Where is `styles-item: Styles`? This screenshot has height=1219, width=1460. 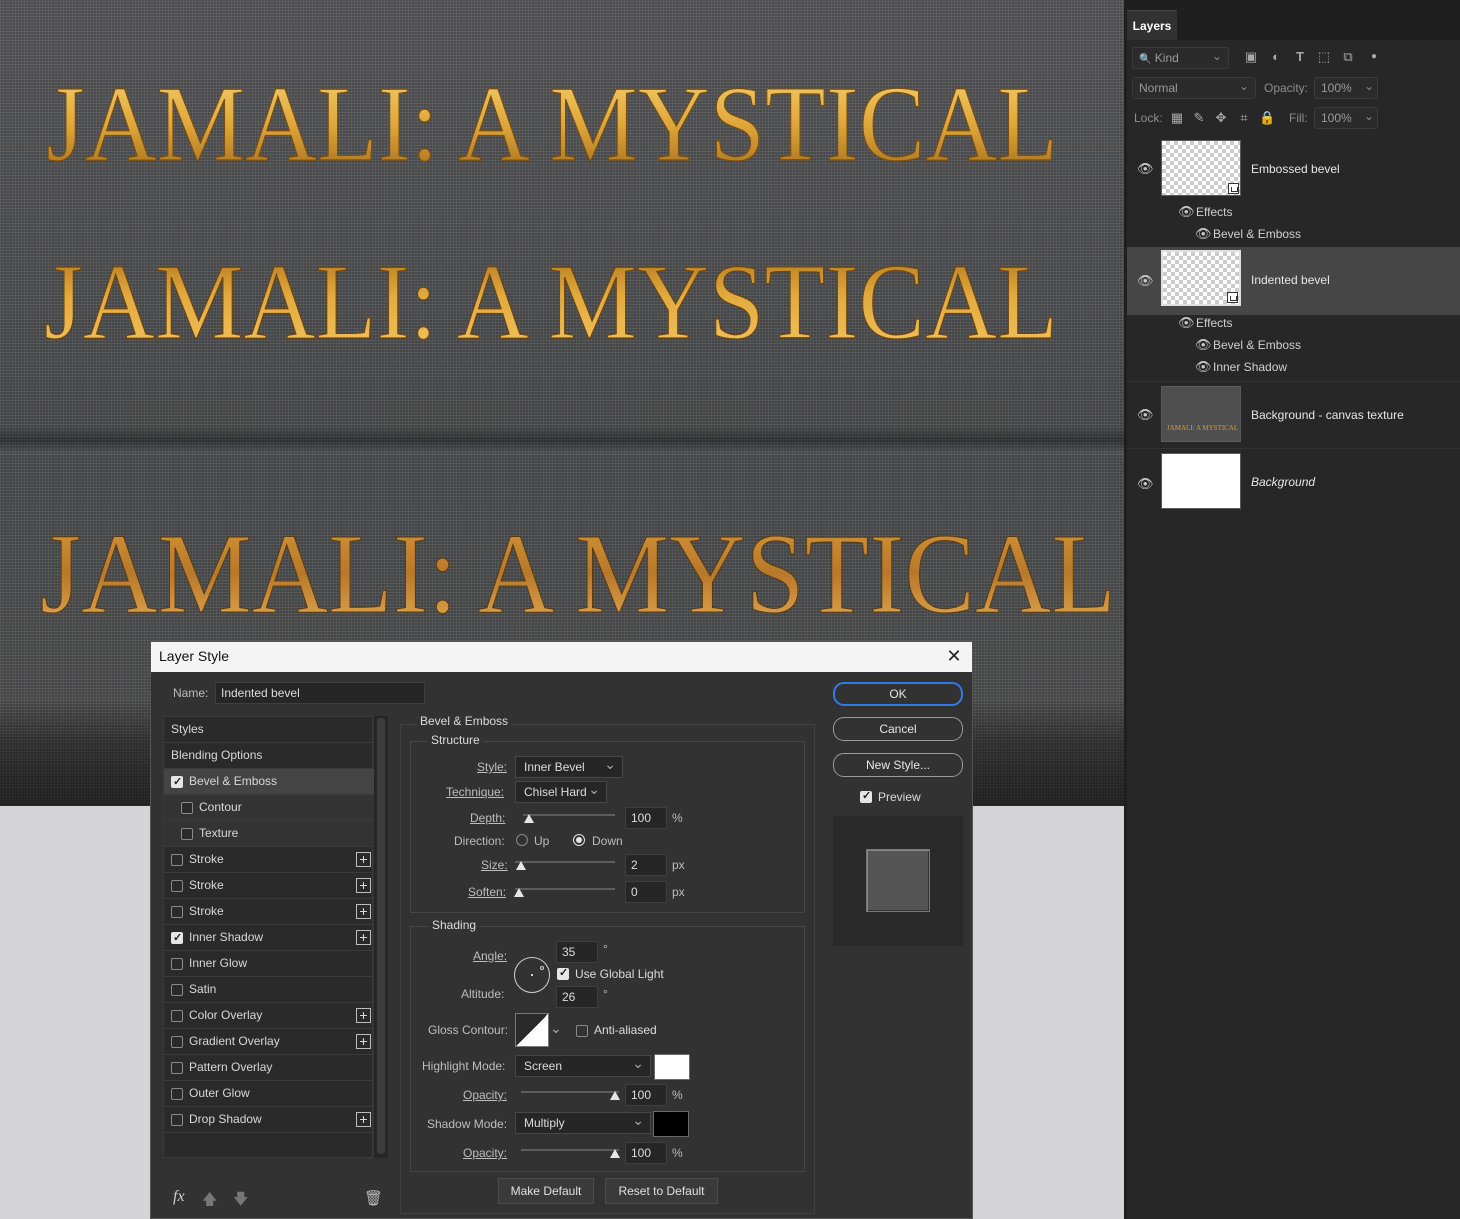
styles-item: Styles is located at coordinates (269, 730).